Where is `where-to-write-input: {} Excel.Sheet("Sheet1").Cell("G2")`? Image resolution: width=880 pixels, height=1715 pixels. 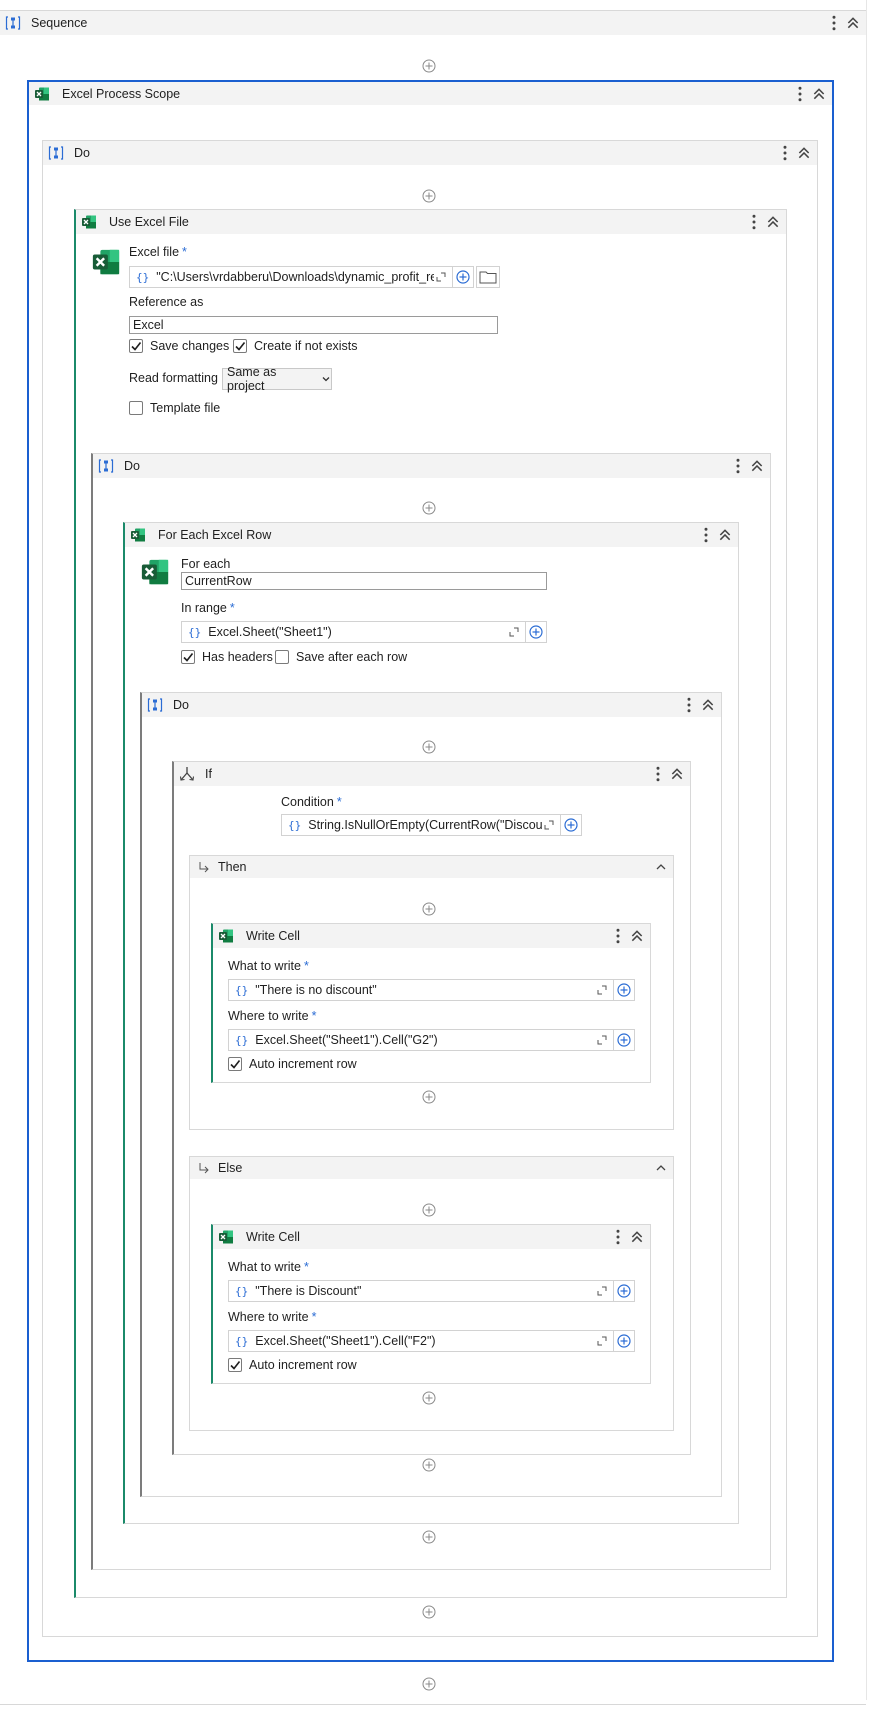 where-to-write-input: {} Excel.Sheet("Sheet1").Cell("G2") is located at coordinates (431, 1040).